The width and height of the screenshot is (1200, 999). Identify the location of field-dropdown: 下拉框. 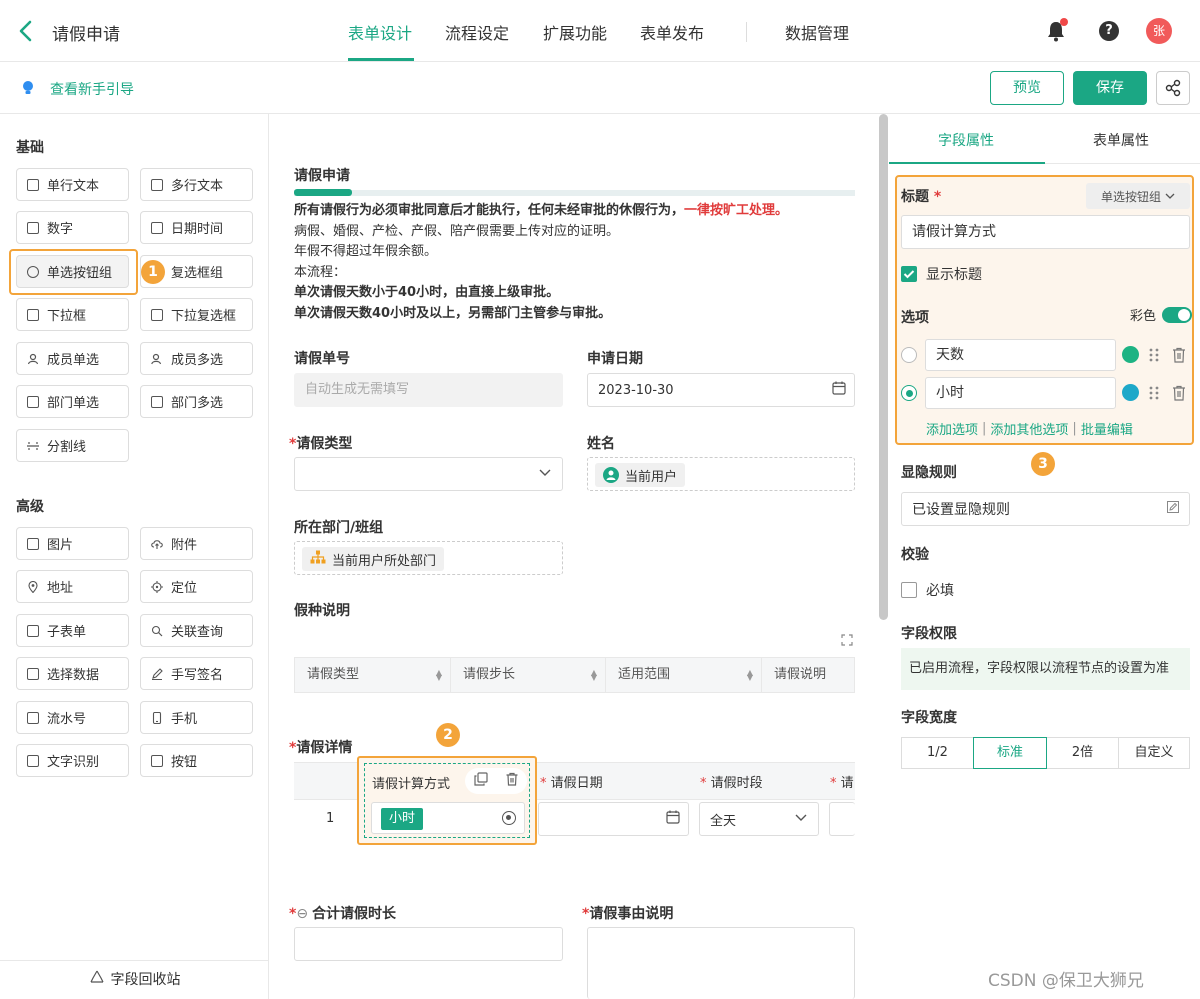
(72, 314).